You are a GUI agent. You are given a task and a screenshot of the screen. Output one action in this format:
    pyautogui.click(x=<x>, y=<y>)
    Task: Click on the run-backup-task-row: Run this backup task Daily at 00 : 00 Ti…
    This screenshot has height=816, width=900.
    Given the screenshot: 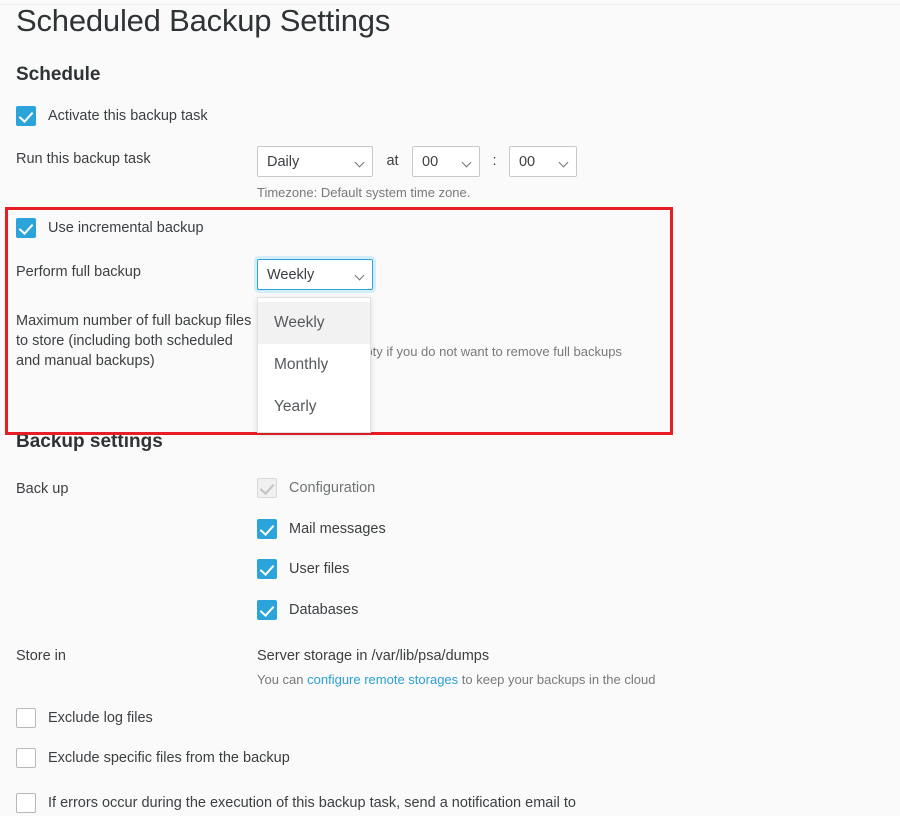 What is the action you would take?
    pyautogui.click(x=326, y=174)
    